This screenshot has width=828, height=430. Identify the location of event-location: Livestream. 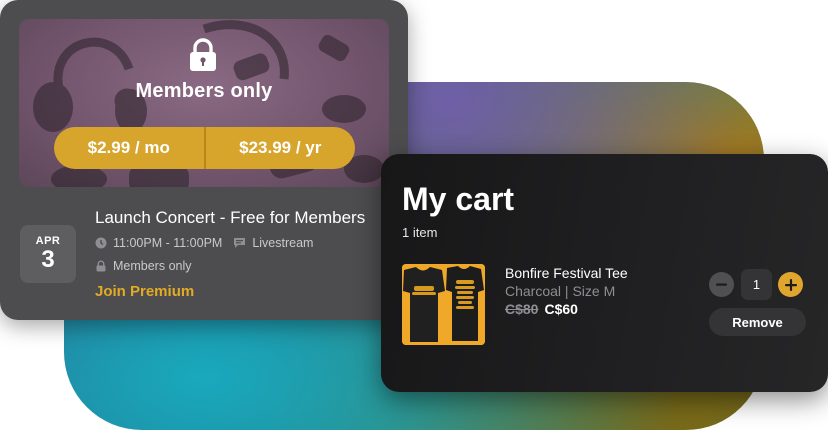
(283, 243).